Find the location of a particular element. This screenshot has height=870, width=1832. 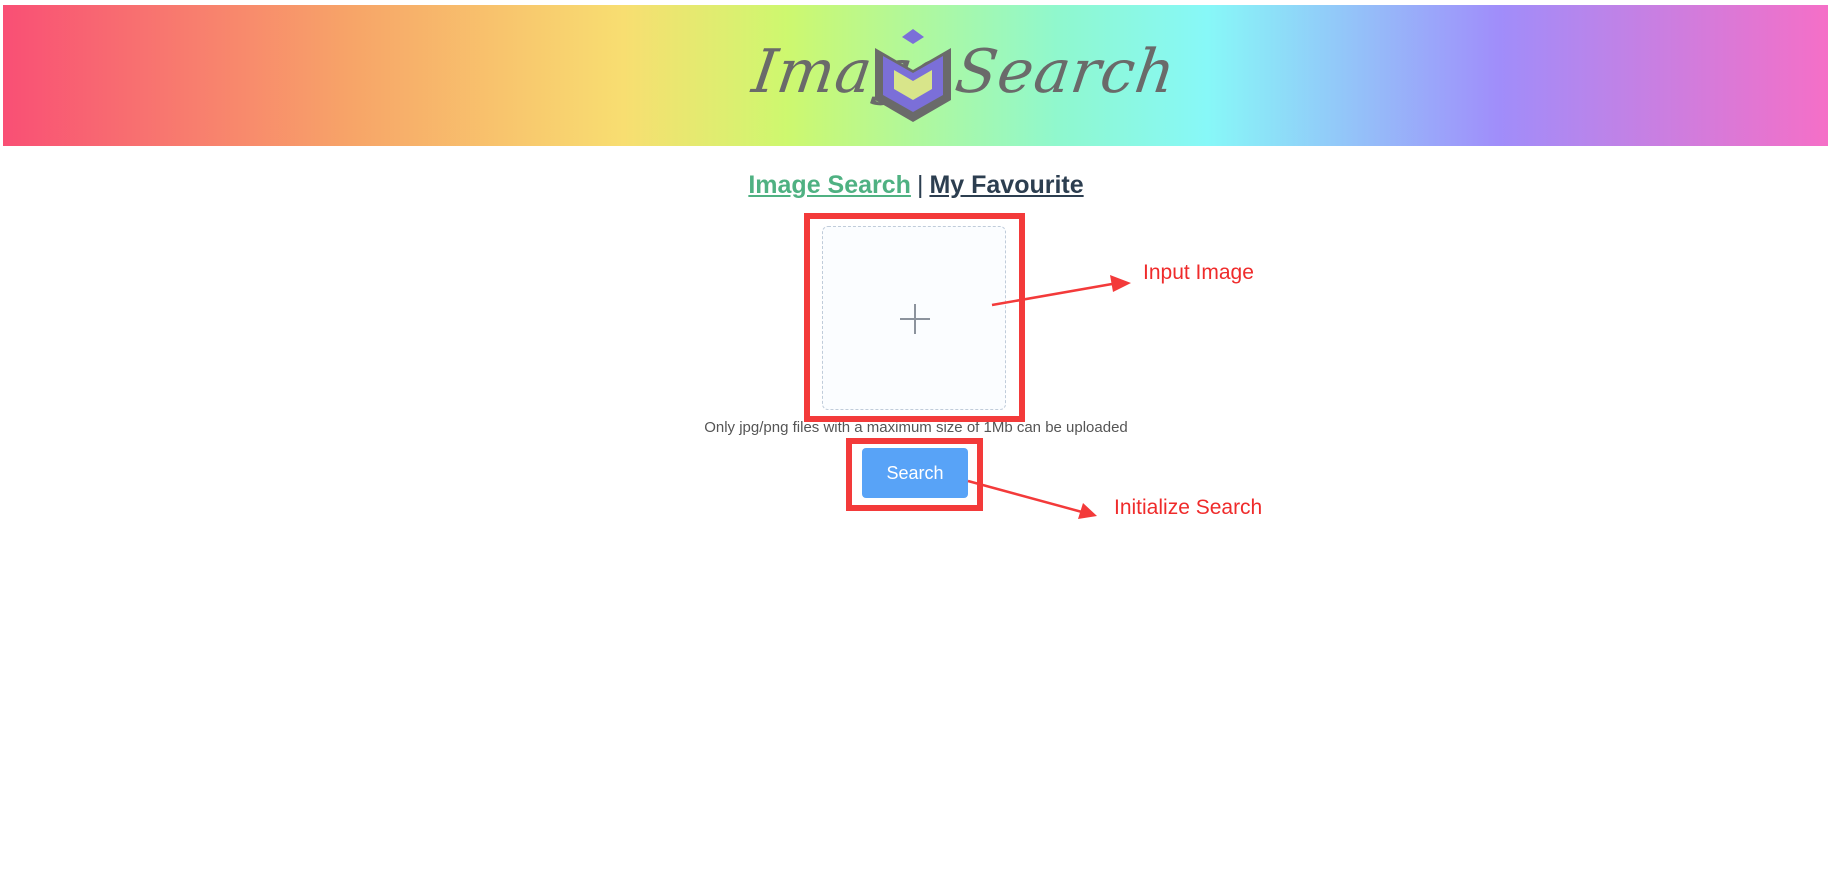

nav-bar: Image Search | My Favourite is located at coordinates (916, 185).